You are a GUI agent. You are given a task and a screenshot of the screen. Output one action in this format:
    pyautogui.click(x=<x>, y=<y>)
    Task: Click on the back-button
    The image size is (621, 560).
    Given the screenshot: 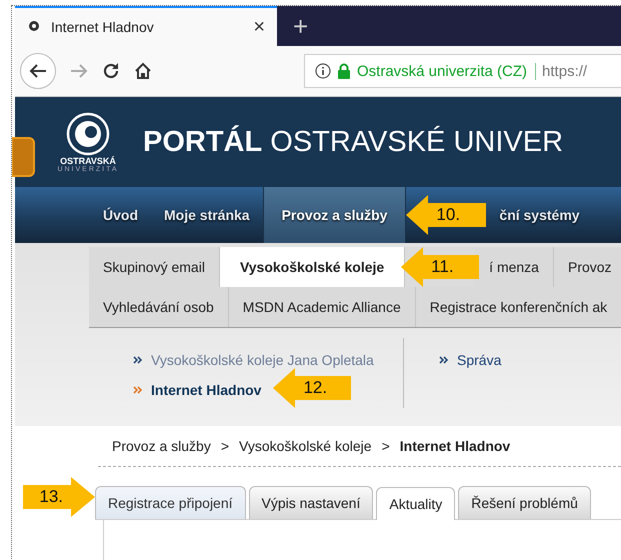 What is the action you would take?
    pyautogui.click(x=38, y=71)
    